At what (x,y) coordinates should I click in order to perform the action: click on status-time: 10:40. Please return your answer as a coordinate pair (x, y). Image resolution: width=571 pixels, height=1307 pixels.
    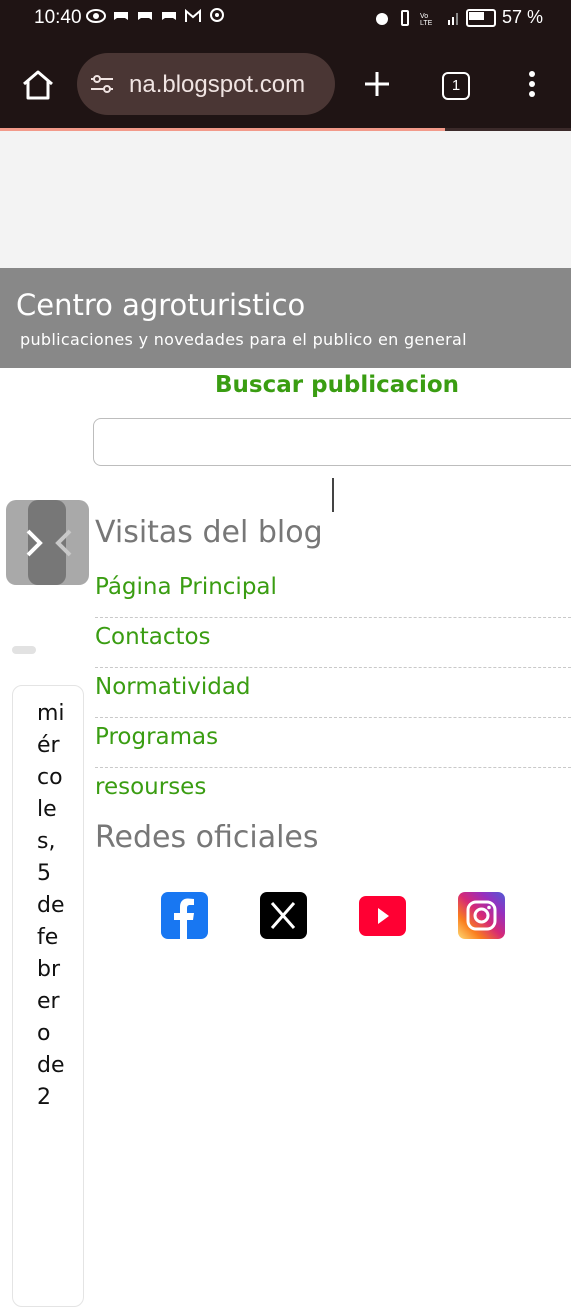
    Looking at the image, I should click on (58, 17).